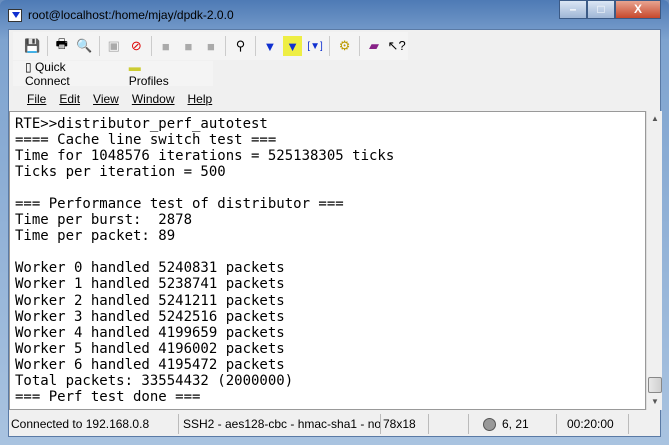  I want to click on menu-help: Help, so click(200, 99).